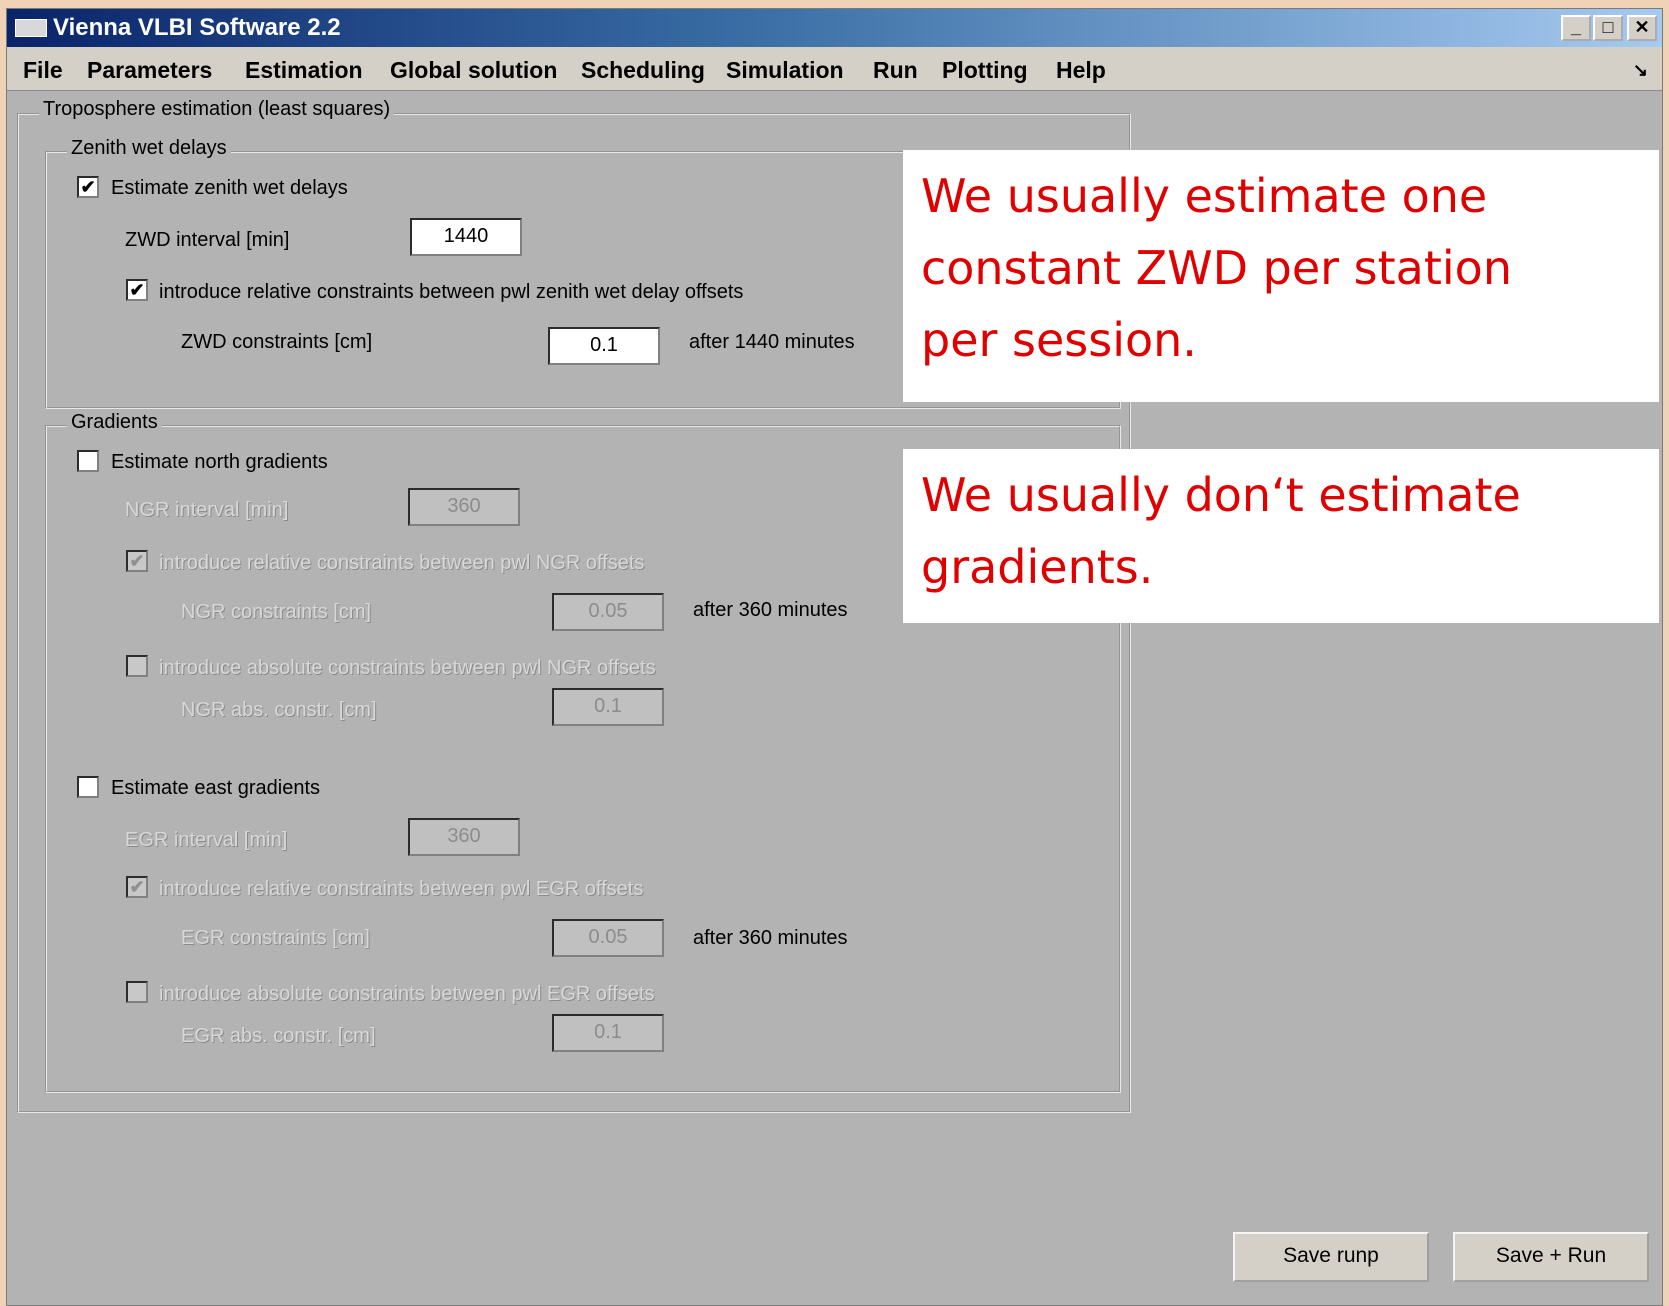 The height and width of the screenshot is (1306, 1669). What do you see at coordinates (304, 69) in the screenshot?
I see `menu-estimation: Estimation` at bounding box center [304, 69].